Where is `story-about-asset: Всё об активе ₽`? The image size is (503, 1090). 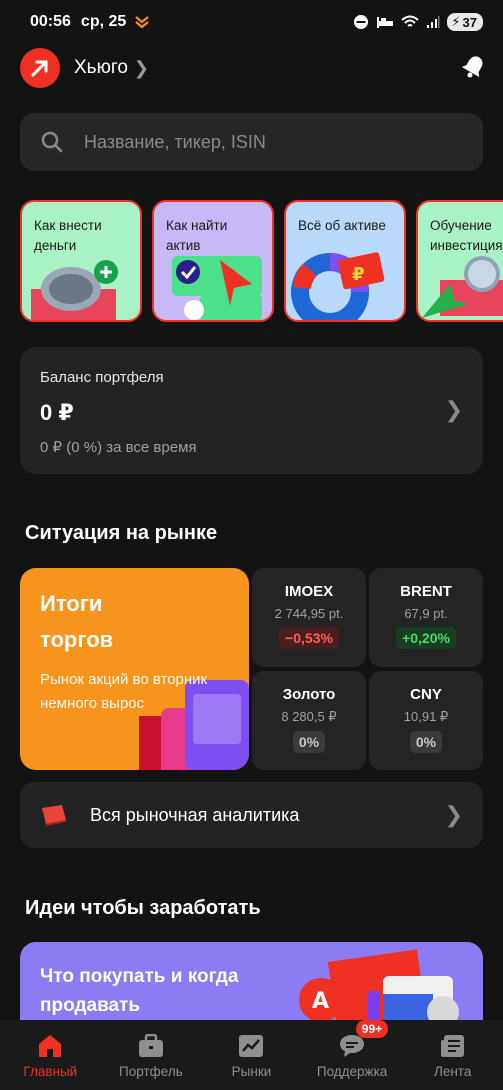
story-about-asset: Всё об активе ₽ is located at coordinates (345, 261).